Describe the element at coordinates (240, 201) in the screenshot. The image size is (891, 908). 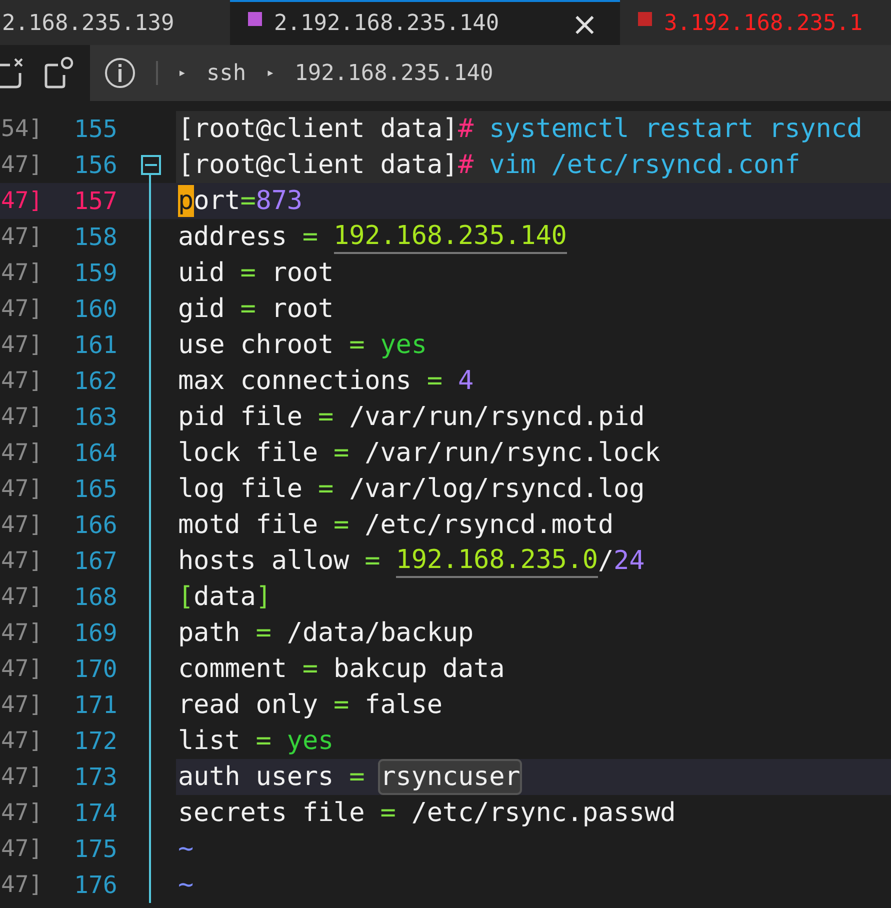
I see `code-line: port=873` at that location.